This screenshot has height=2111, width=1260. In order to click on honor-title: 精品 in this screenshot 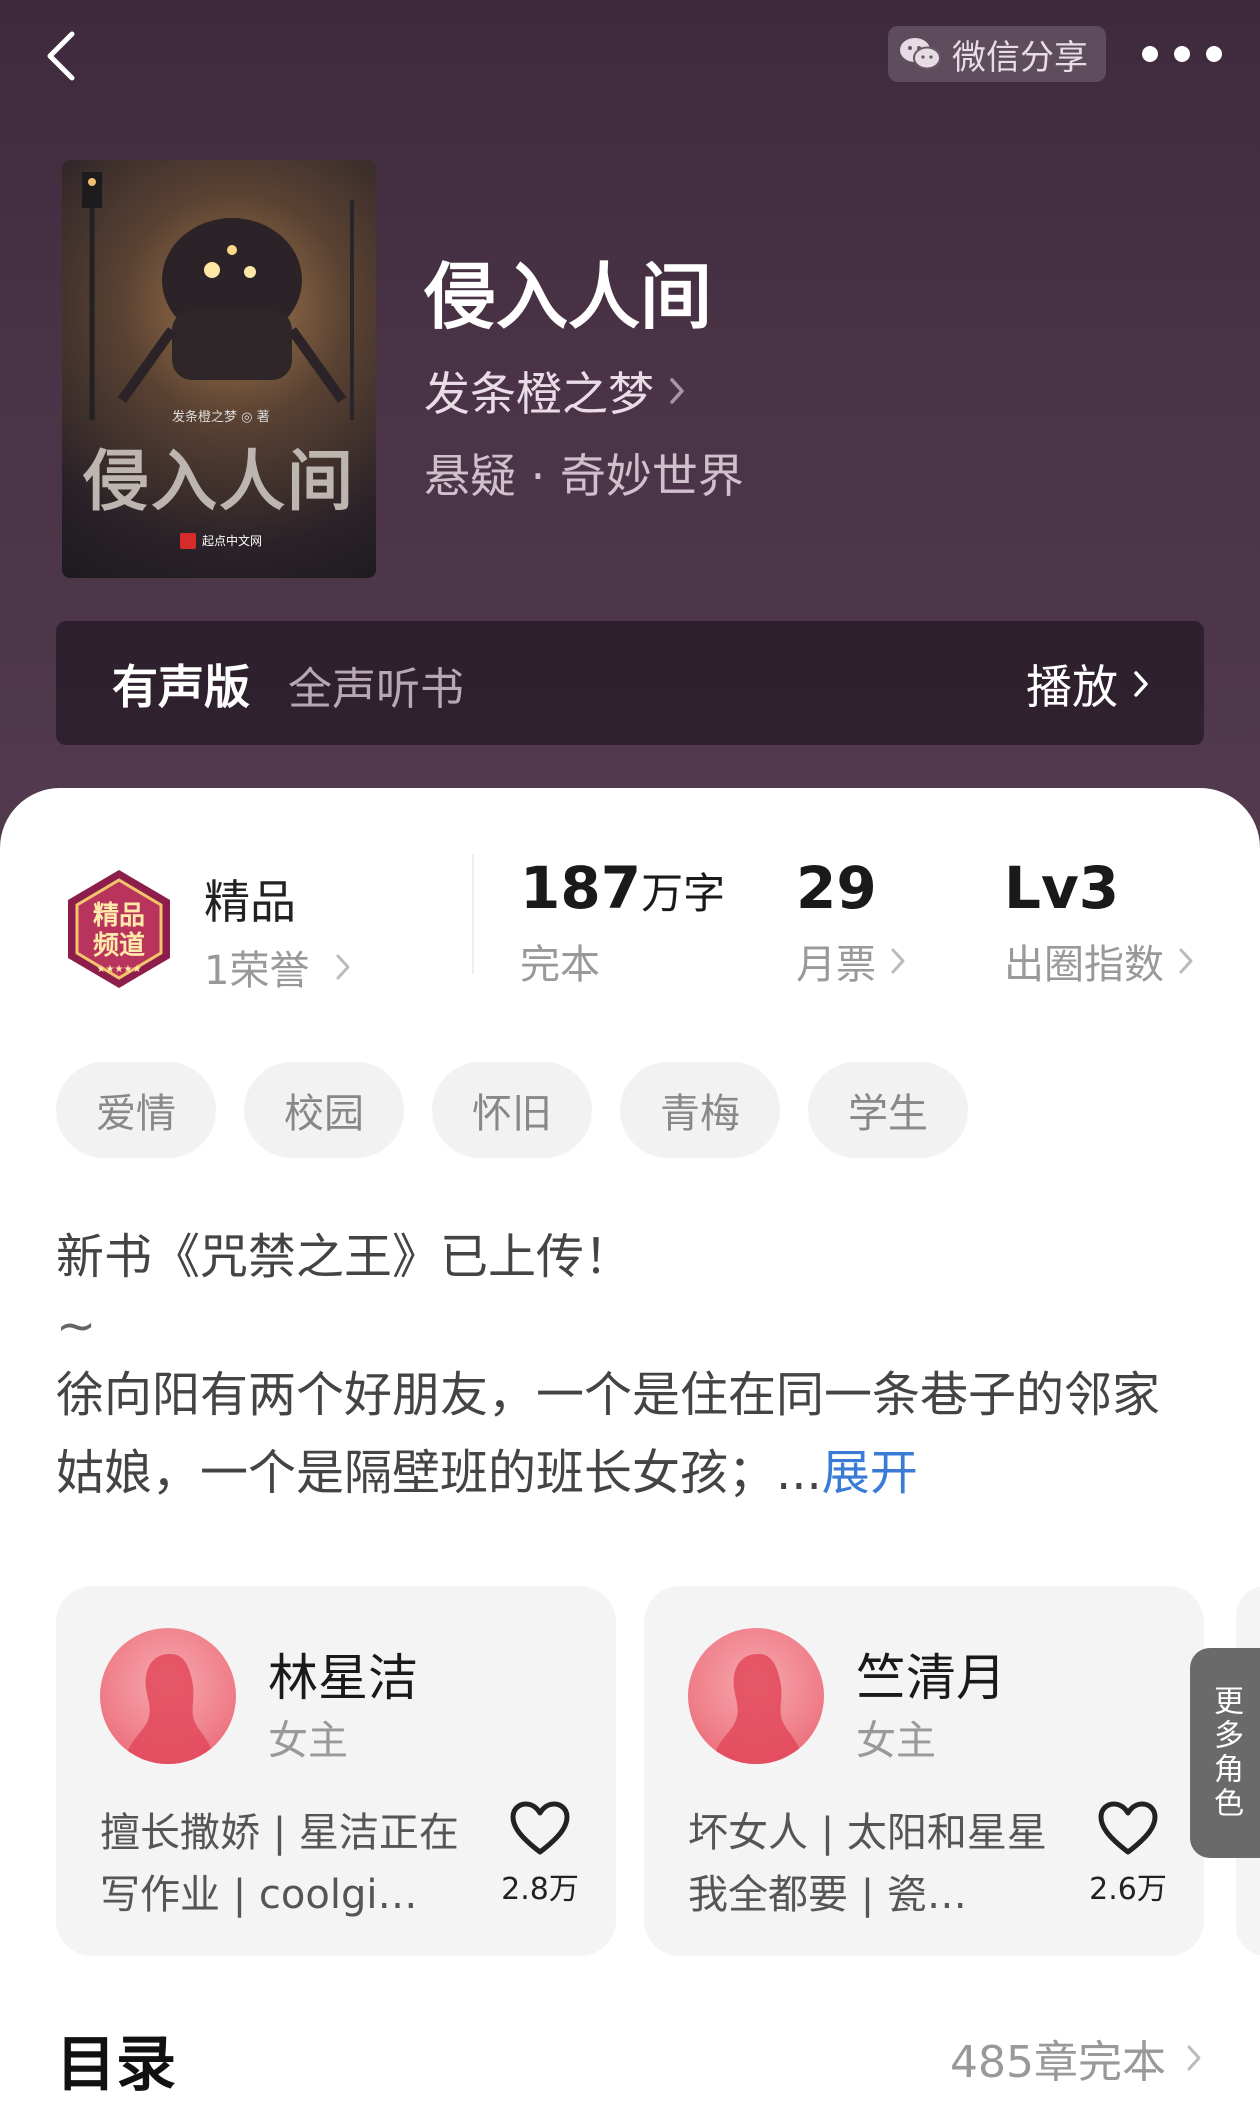, I will do `click(250, 902)`.